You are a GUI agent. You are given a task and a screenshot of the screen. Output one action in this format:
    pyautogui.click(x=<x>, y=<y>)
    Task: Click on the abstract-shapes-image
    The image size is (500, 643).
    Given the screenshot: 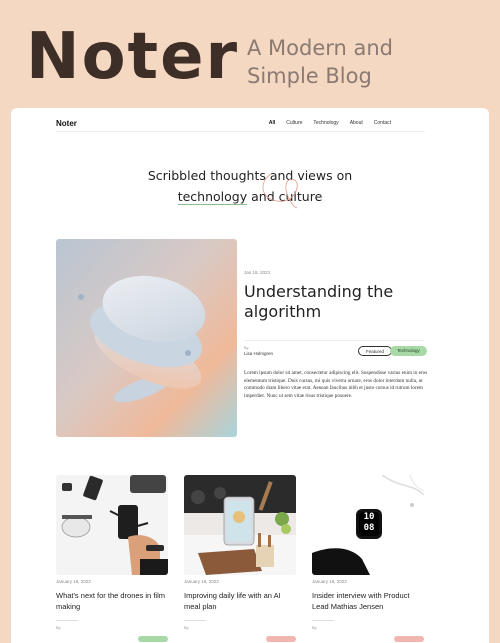 What is the action you would take?
    pyautogui.click(x=146, y=338)
    